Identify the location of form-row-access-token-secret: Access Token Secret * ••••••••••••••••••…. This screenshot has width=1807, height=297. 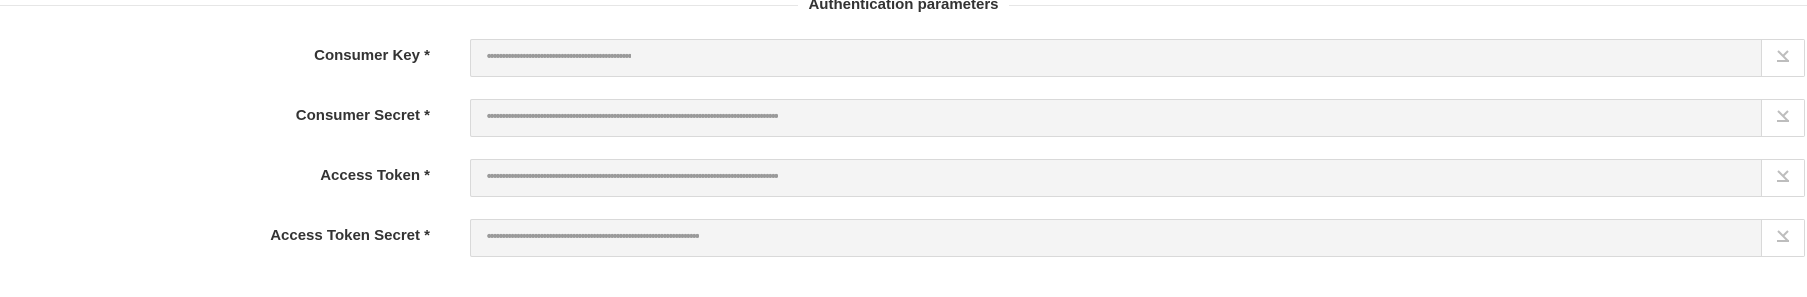
(903, 238).